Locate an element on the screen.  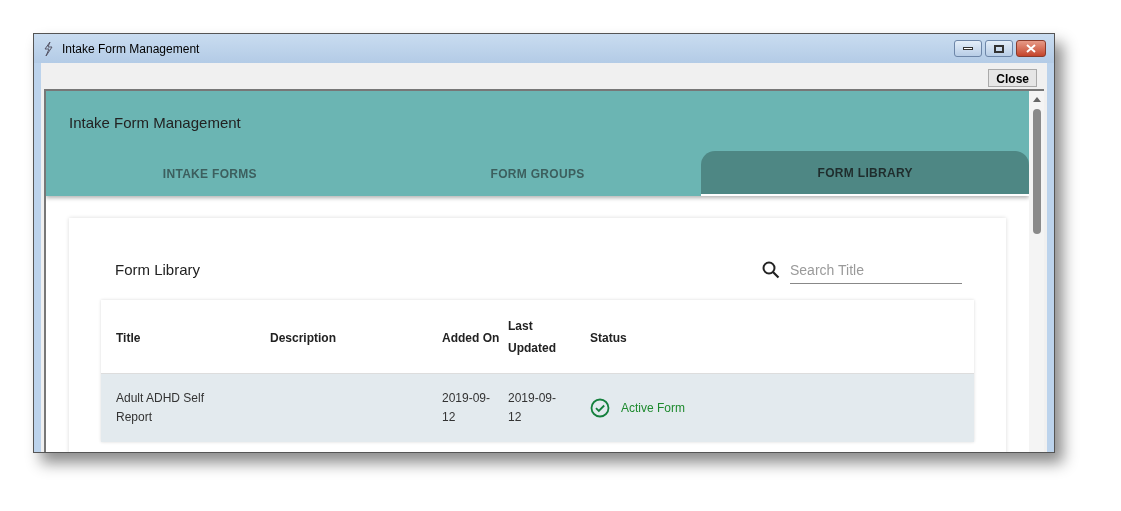
minimize-icon is located at coordinates (968, 48).